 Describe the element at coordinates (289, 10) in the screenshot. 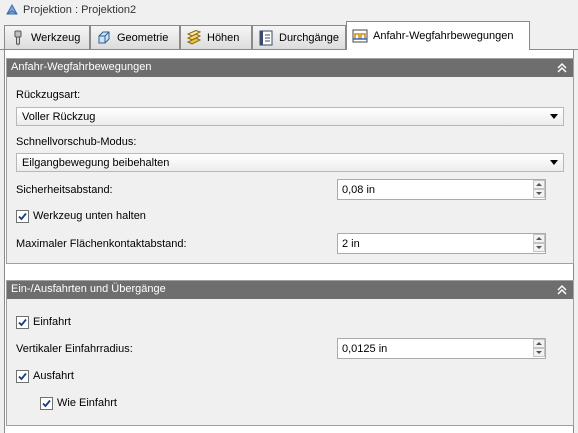

I see `title-bar: Projektion : Projektion2` at that location.